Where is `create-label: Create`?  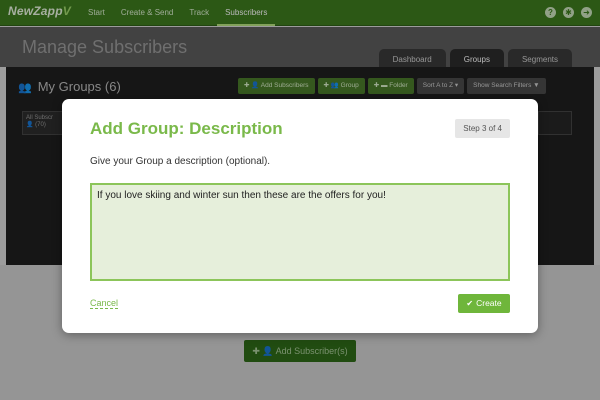 create-label: Create is located at coordinates (489, 303).